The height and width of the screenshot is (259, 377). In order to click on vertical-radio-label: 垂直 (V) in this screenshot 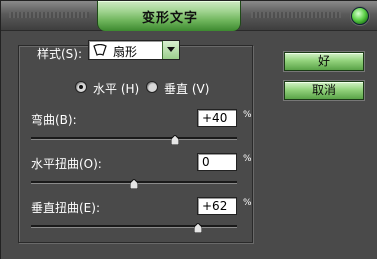, I will do `click(187, 89)`.